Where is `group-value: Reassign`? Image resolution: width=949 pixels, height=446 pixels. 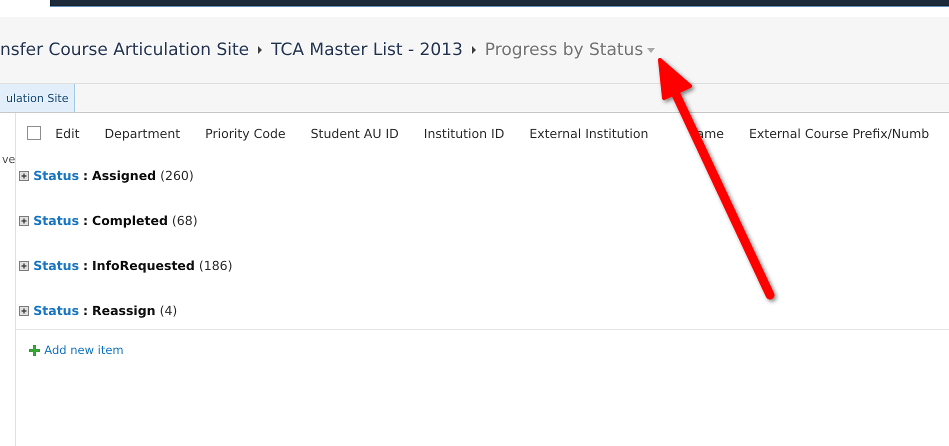
group-value: Reassign is located at coordinates (124, 310).